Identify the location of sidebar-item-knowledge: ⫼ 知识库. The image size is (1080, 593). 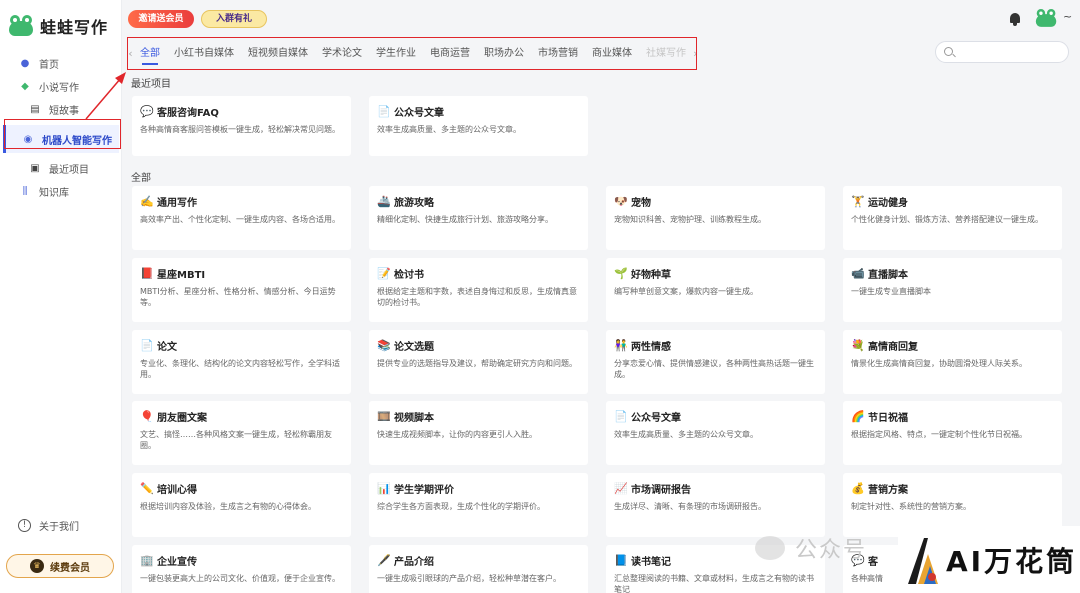
(61, 191).